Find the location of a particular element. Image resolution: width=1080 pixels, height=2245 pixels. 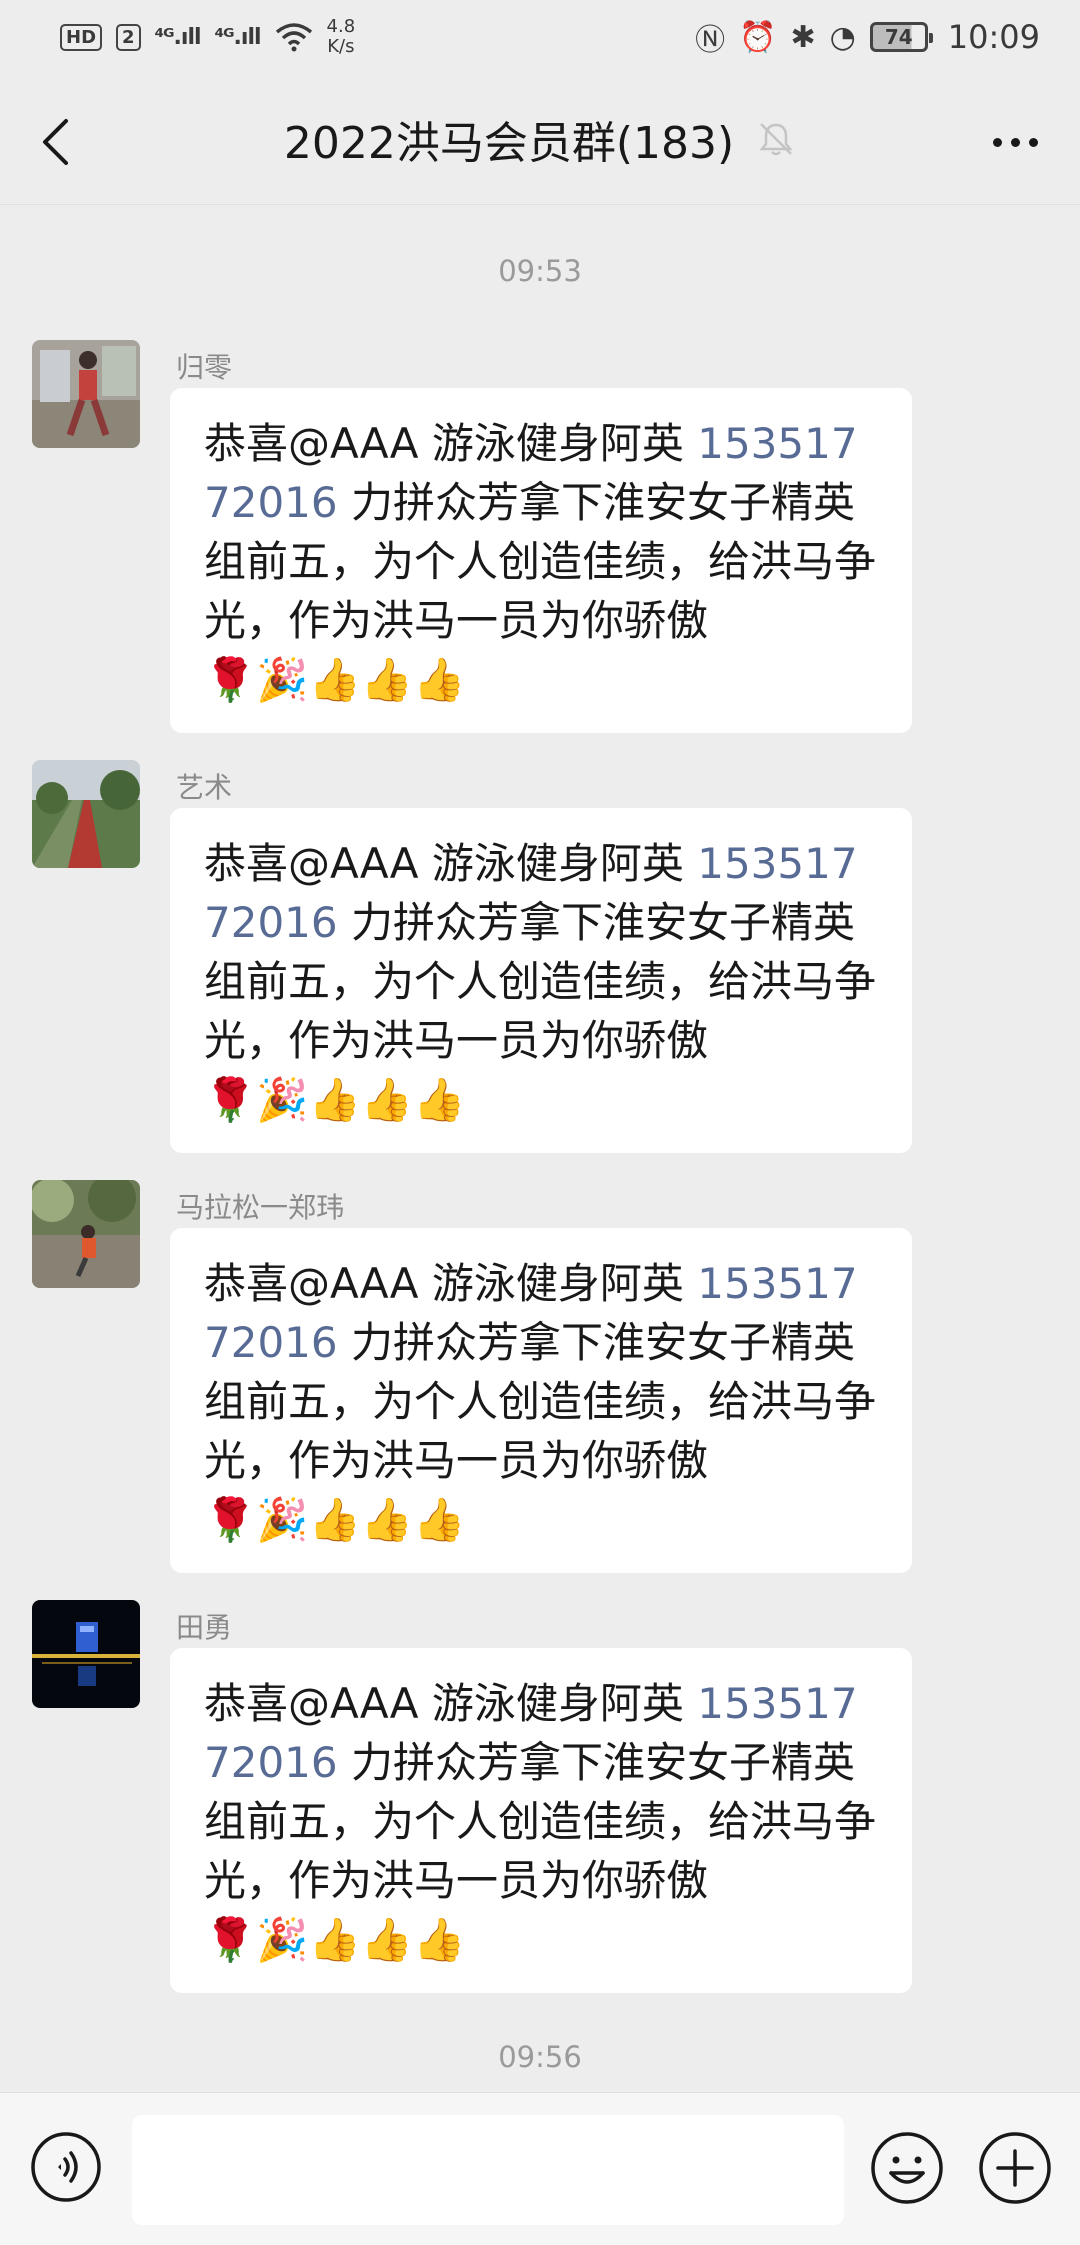

battery-icon: 74 is located at coordinates (901, 37).